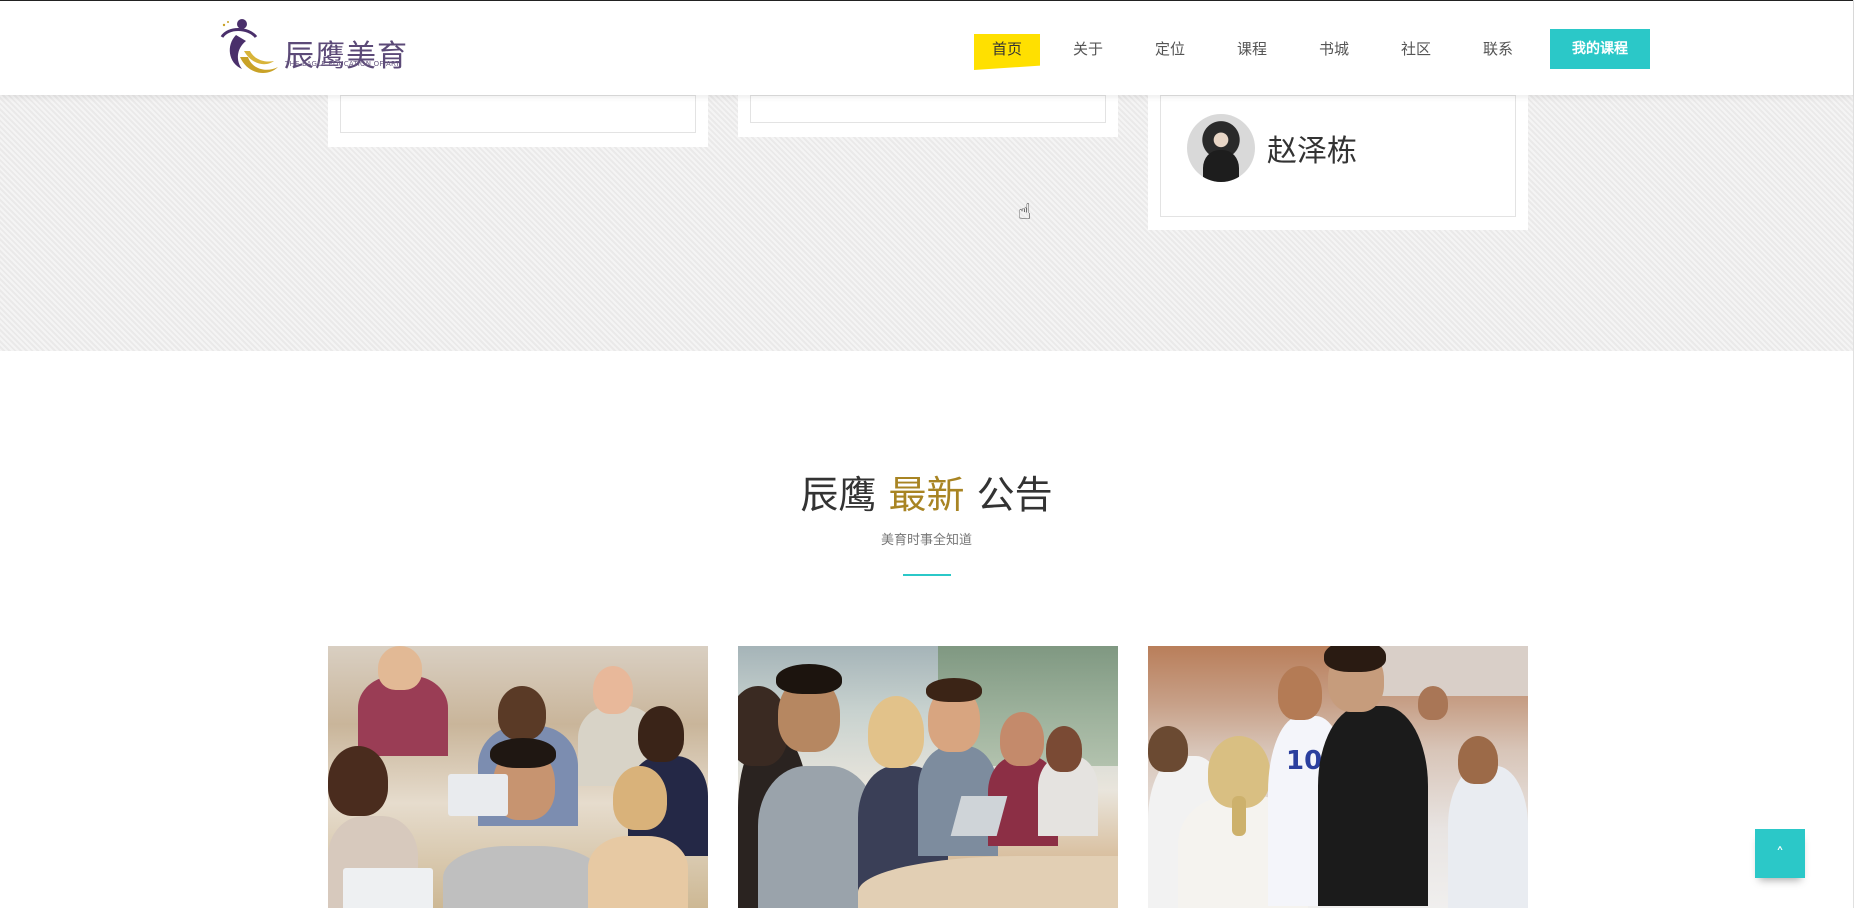 This screenshot has height=908, width=1854. What do you see at coordinates (1334, 49) in the screenshot?
I see `nav-item-bookstore: 书城` at bounding box center [1334, 49].